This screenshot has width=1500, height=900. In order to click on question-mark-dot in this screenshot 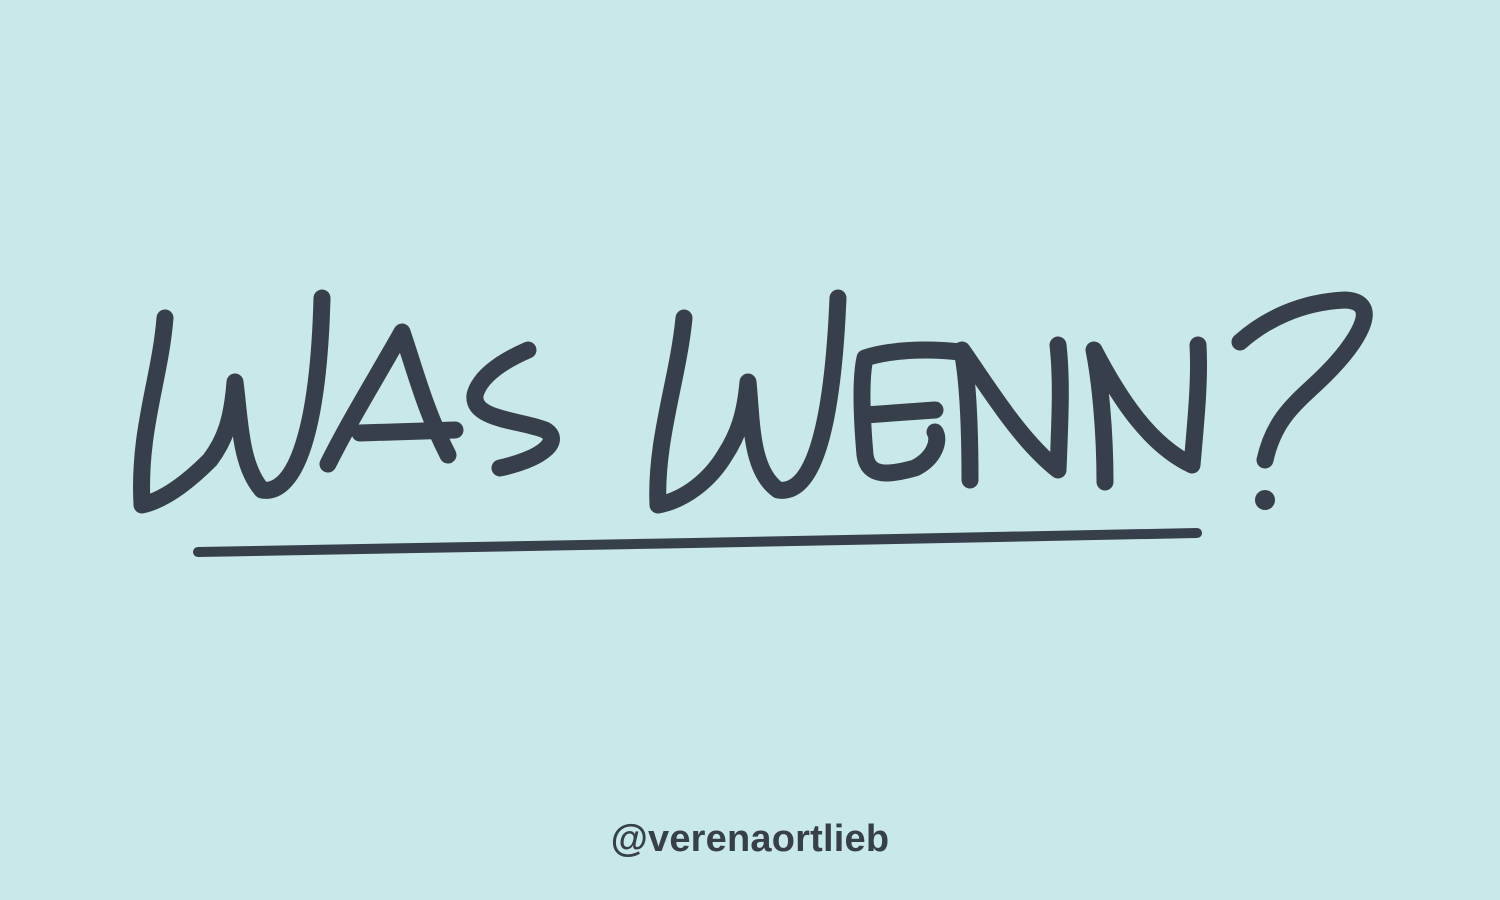, I will do `click(1265, 500)`.